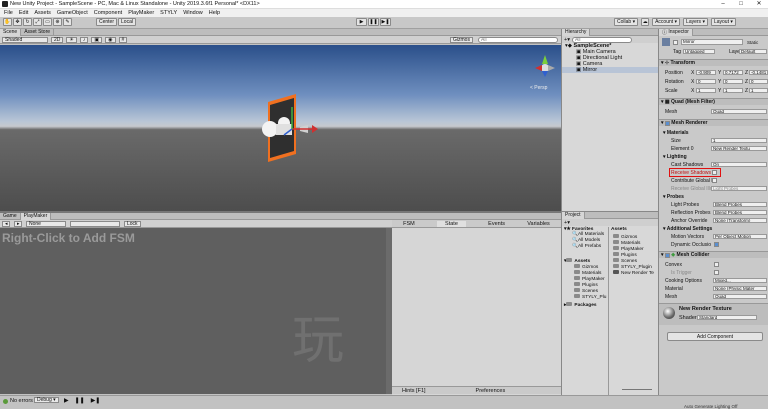 The image size is (768, 409). Describe the element at coordinates (740, 212) in the screenshot. I see `reflection-probes-dropdown: Blend Probes` at that location.